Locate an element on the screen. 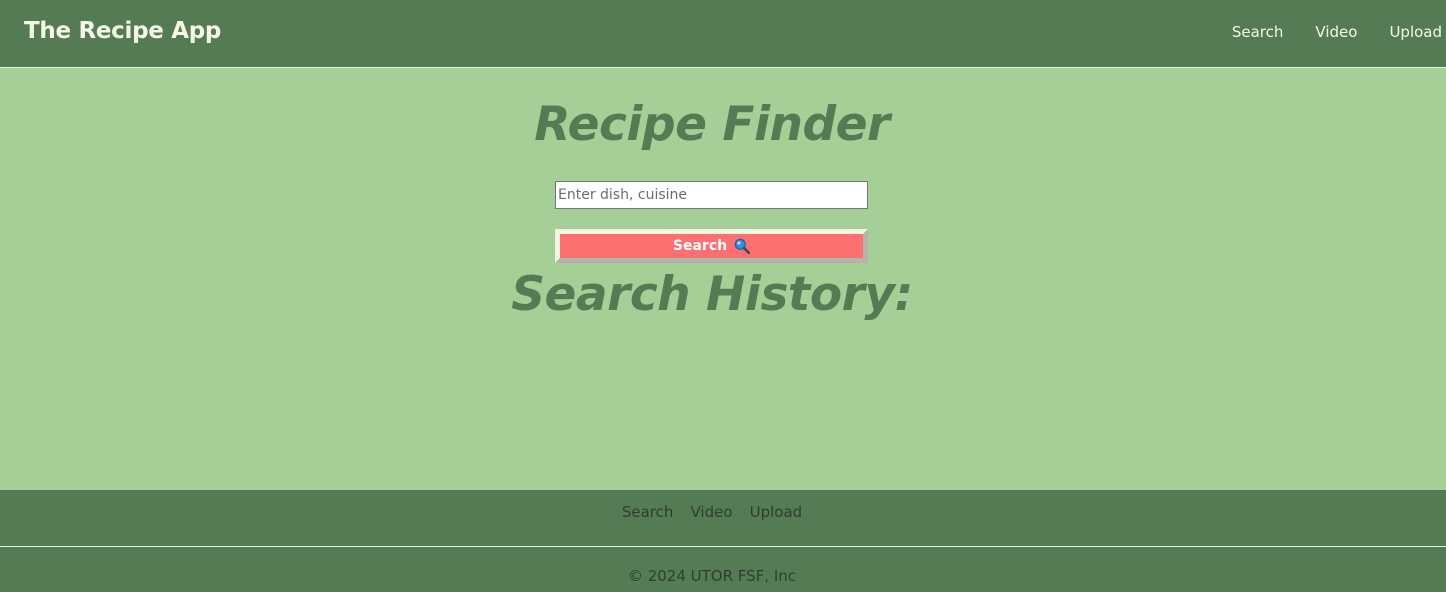 The width and height of the screenshot is (1446, 592). search-button: Search is located at coordinates (711, 246).